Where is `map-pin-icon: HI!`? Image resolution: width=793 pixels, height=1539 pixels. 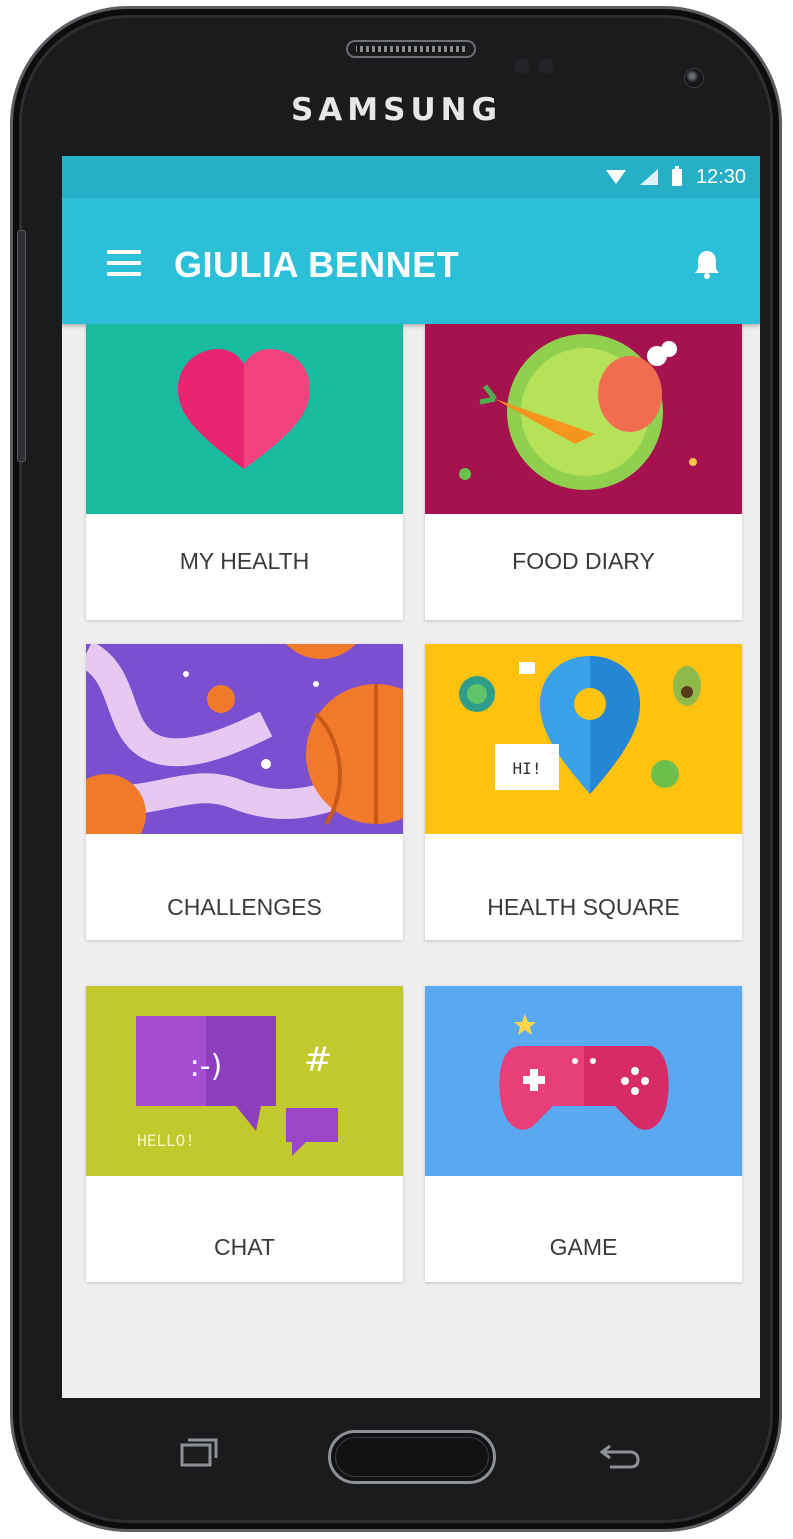 map-pin-icon: HI! is located at coordinates (583, 739).